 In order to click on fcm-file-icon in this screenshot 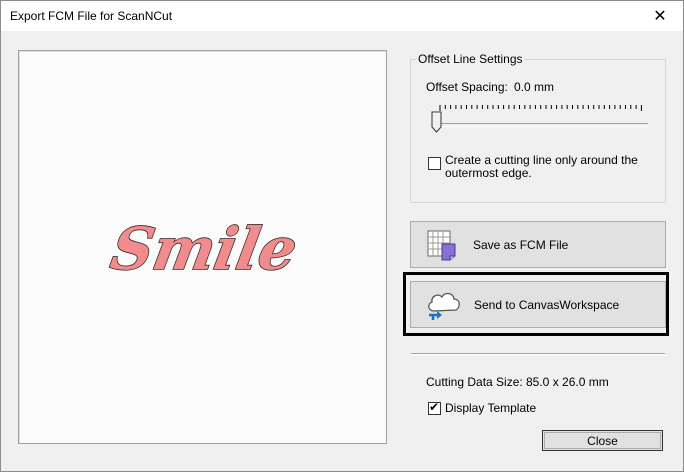, I will do `click(441, 245)`.